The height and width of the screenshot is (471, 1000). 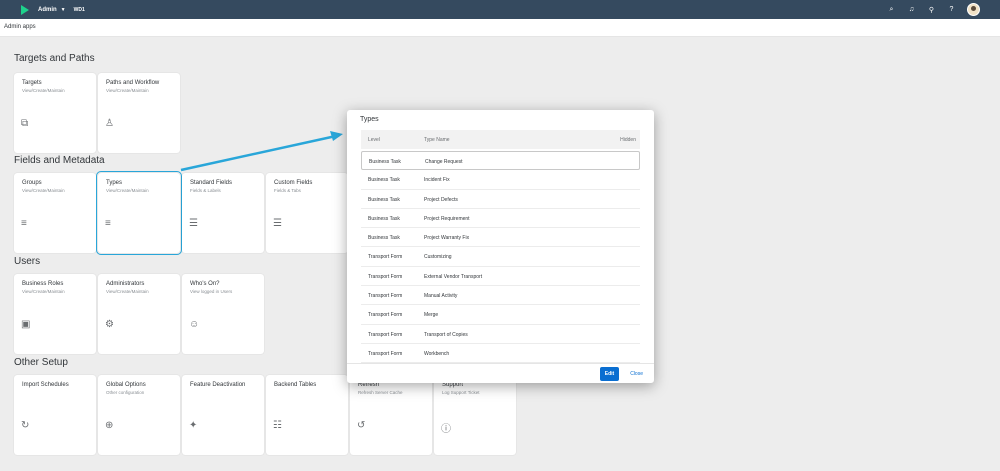 What do you see at coordinates (133, 83) in the screenshot?
I see `tile-title: Paths and Workflow` at bounding box center [133, 83].